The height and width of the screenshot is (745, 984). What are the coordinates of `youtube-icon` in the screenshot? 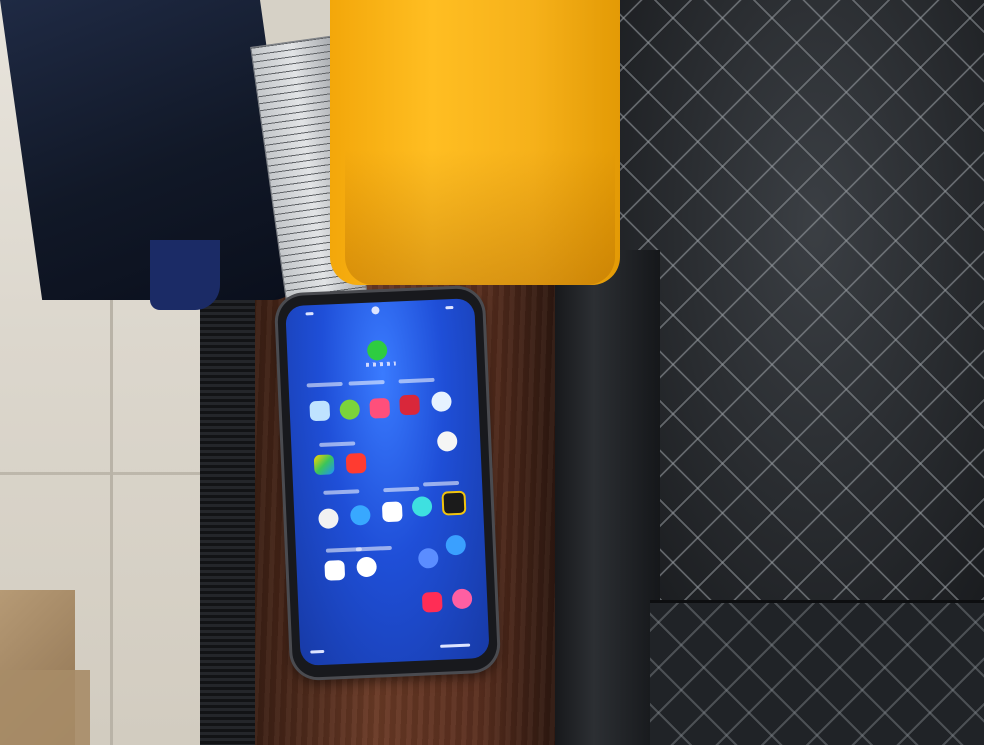 It's located at (432, 602).